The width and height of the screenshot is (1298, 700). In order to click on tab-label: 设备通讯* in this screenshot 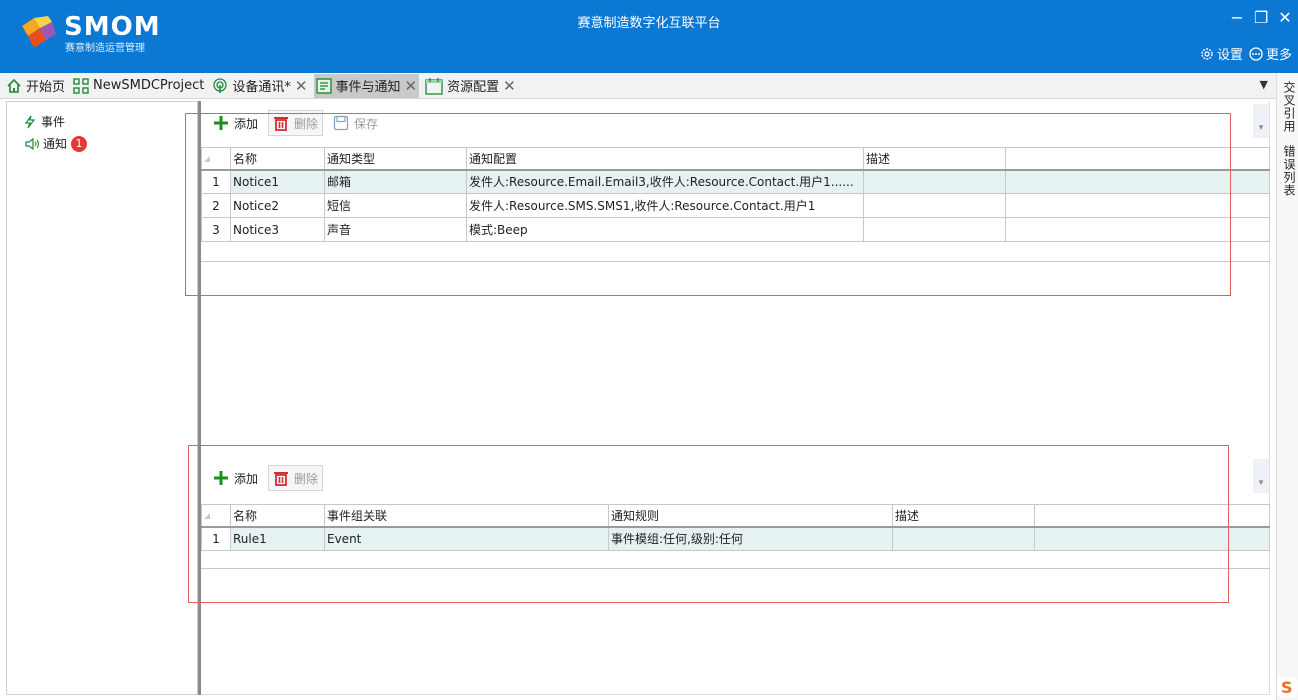, I will do `click(261, 87)`.